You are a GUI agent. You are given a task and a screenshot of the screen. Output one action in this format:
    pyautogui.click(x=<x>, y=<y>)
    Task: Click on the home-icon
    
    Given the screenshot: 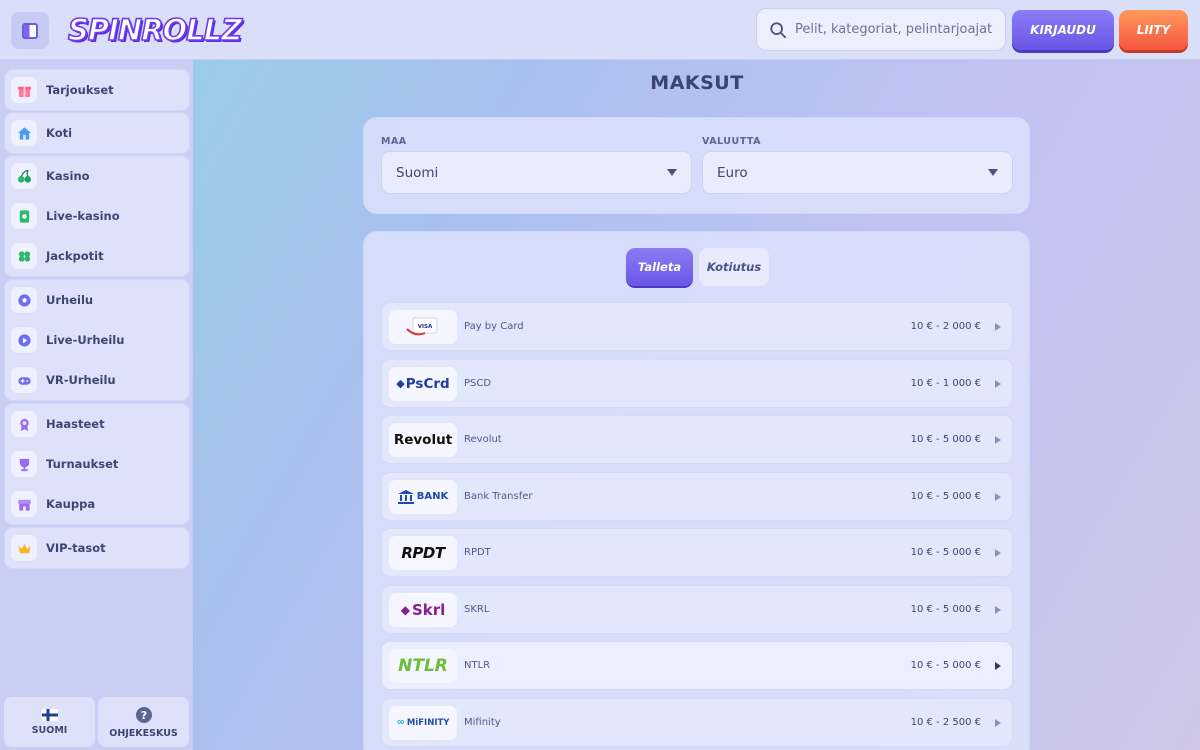 What is the action you would take?
    pyautogui.click(x=24, y=133)
    